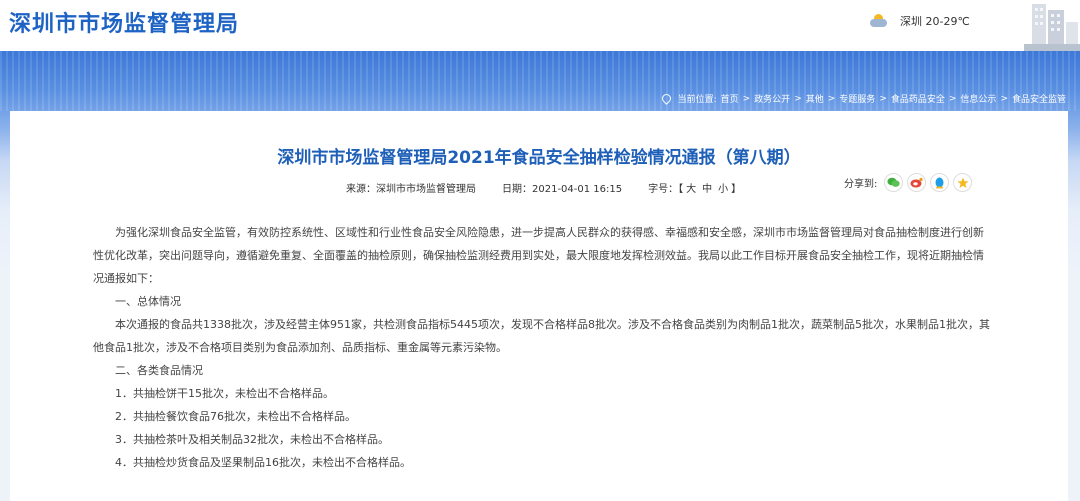 The image size is (1080, 501). What do you see at coordinates (263, 462) in the screenshot?
I see `category-item: 4．共抽检炒货食品及坚果制品16批次，未检出不合格样品。` at bounding box center [263, 462].